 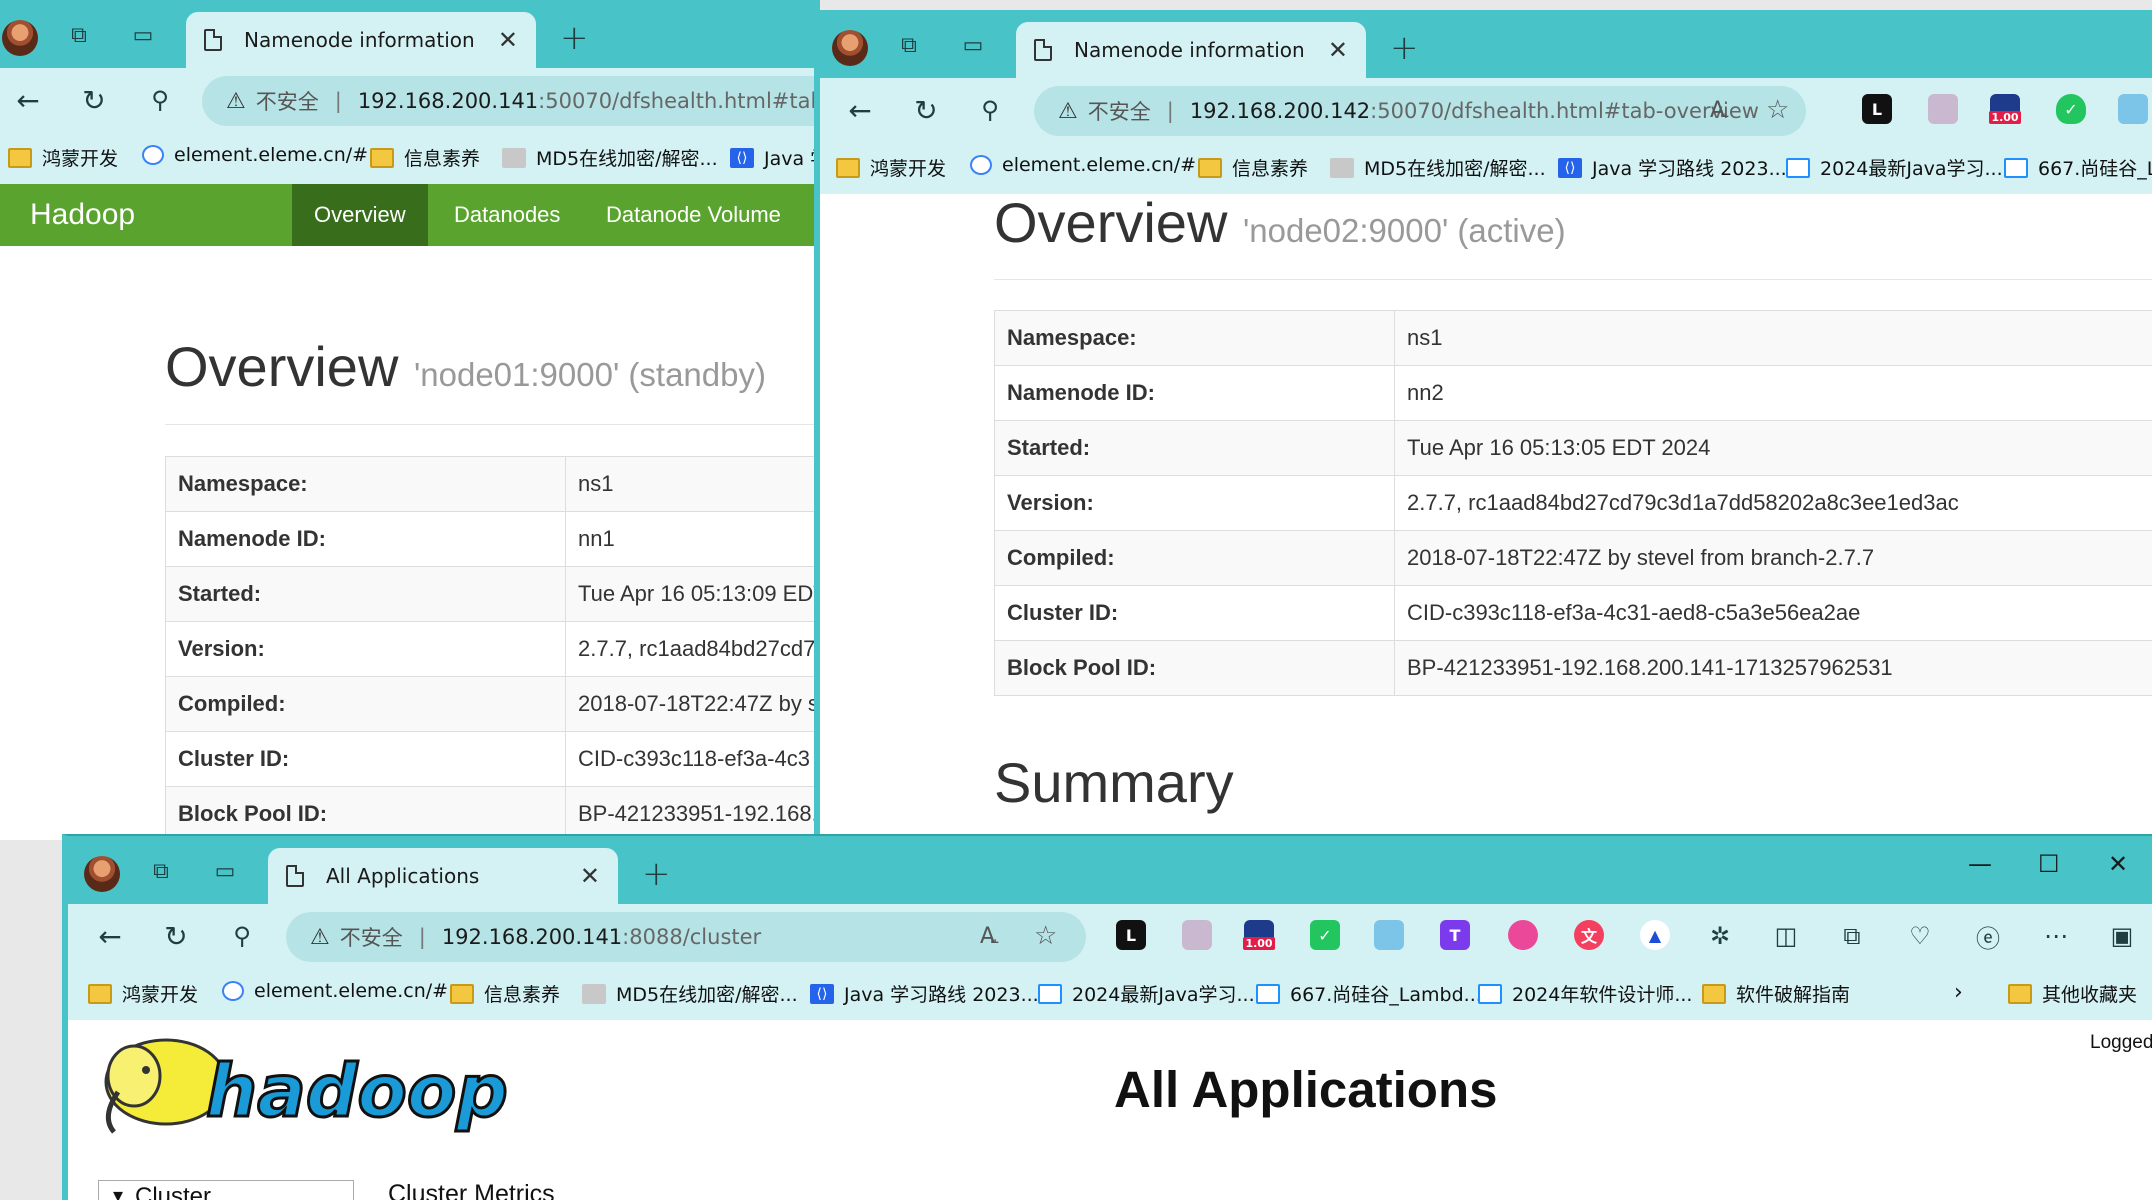 What do you see at coordinates (1455, 935) in the screenshot?
I see `extension-t-icon: T` at bounding box center [1455, 935].